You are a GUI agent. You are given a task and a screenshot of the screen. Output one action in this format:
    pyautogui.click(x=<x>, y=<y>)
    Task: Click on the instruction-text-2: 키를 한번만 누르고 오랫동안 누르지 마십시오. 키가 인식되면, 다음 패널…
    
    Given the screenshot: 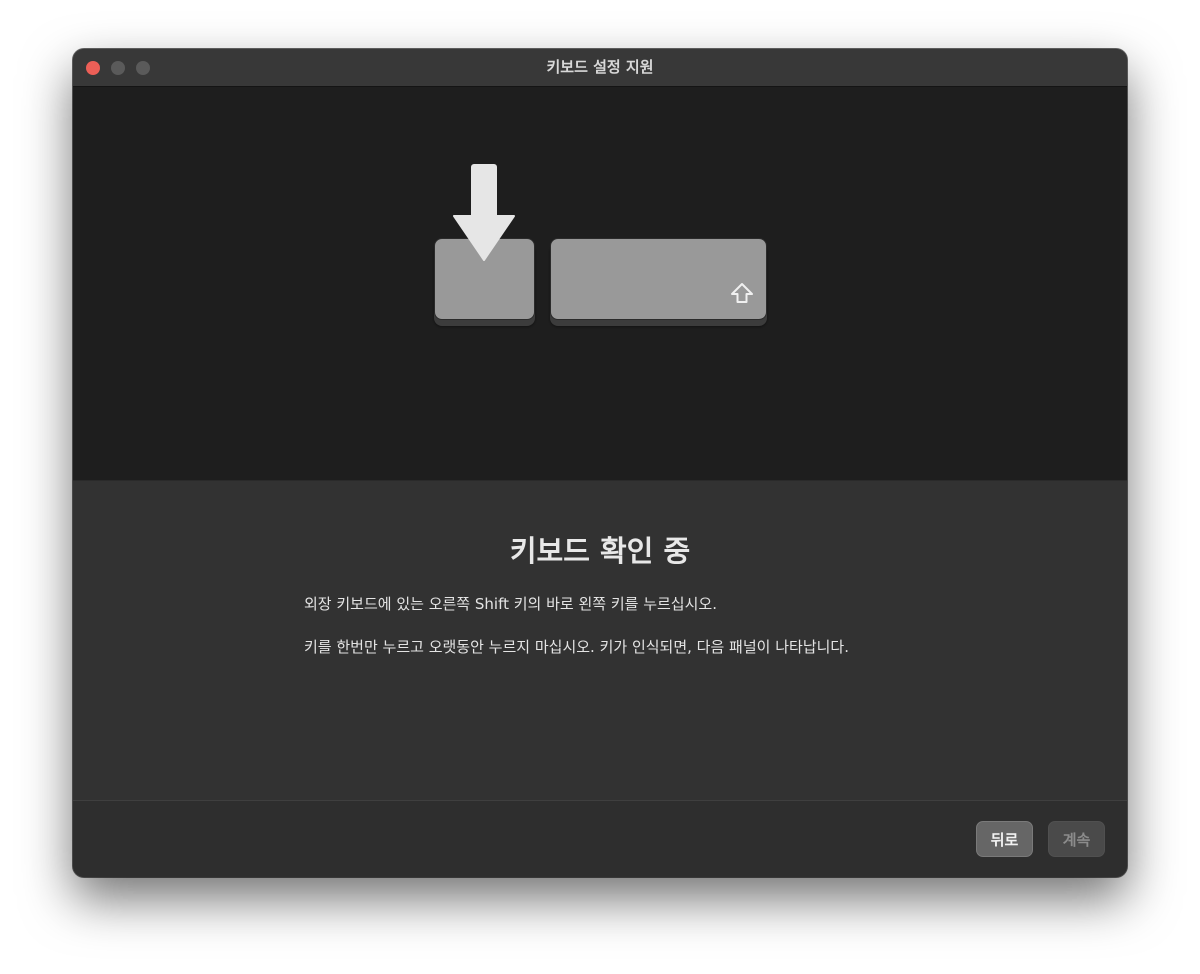 What is the action you would take?
    pyautogui.click(x=576, y=647)
    